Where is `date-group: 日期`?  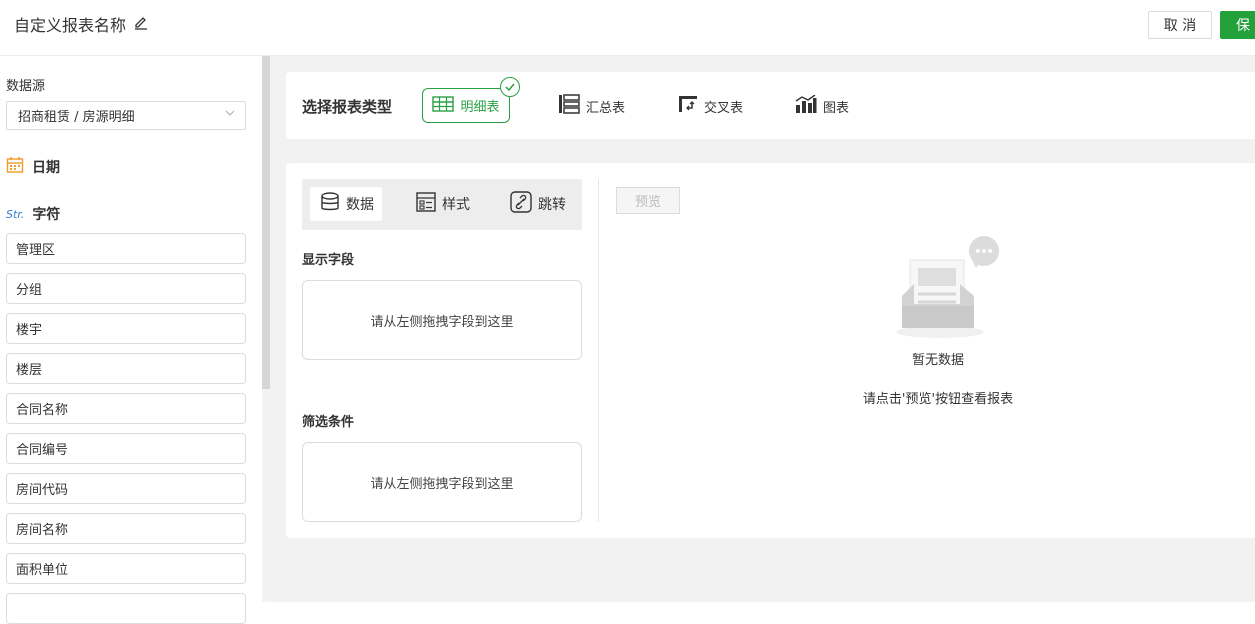 date-group: 日期 is located at coordinates (33, 167).